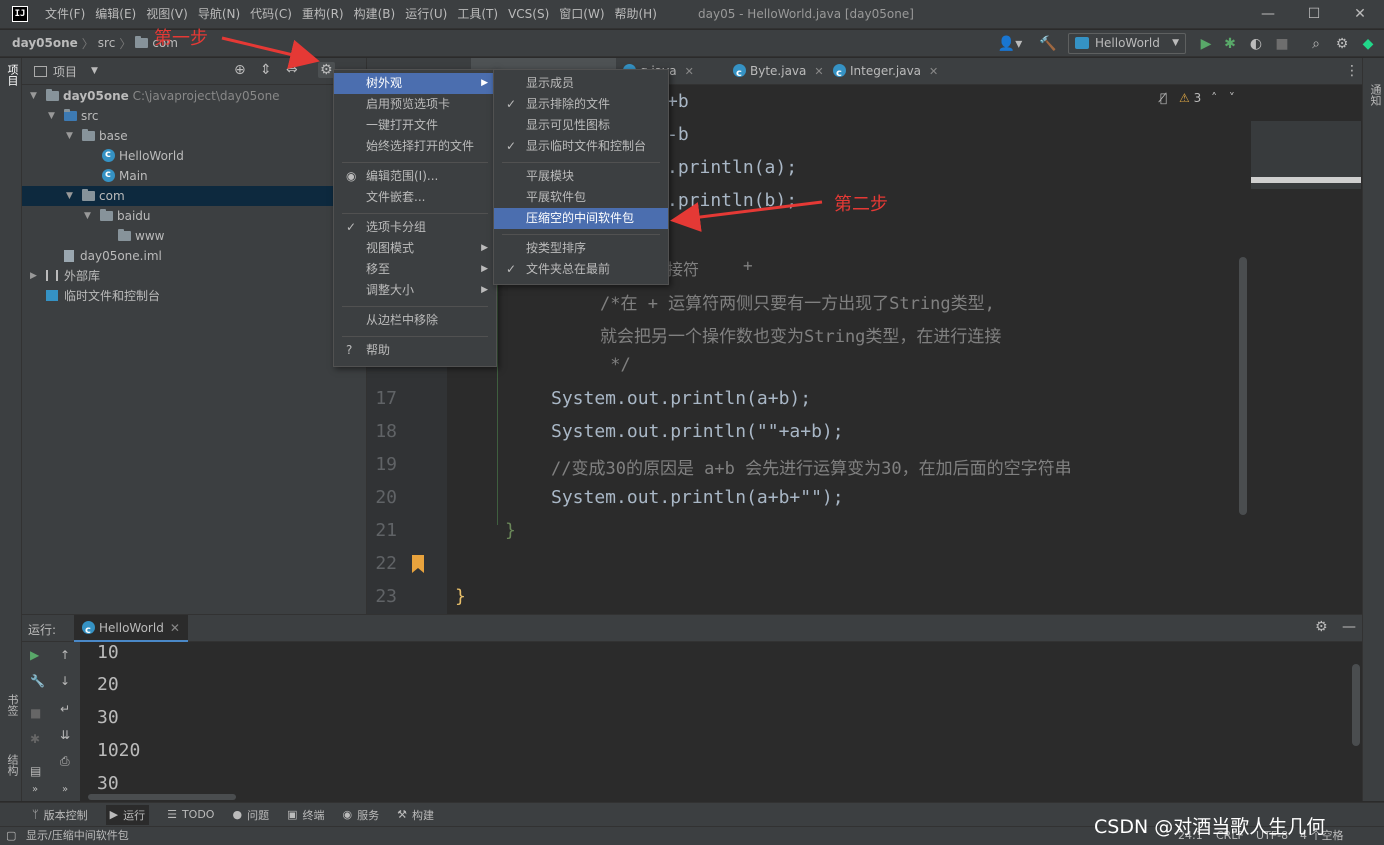 This screenshot has height=845, width=1384. What do you see at coordinates (581, 269) in the screenshot?
I see `submenu-item-folders-first: ✓ 文件夹总在最前` at bounding box center [581, 269].